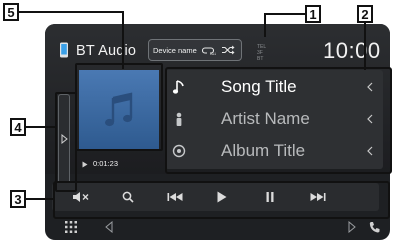  Describe the element at coordinates (352, 227) in the screenshot. I see `forward-arrow-icon` at that location.